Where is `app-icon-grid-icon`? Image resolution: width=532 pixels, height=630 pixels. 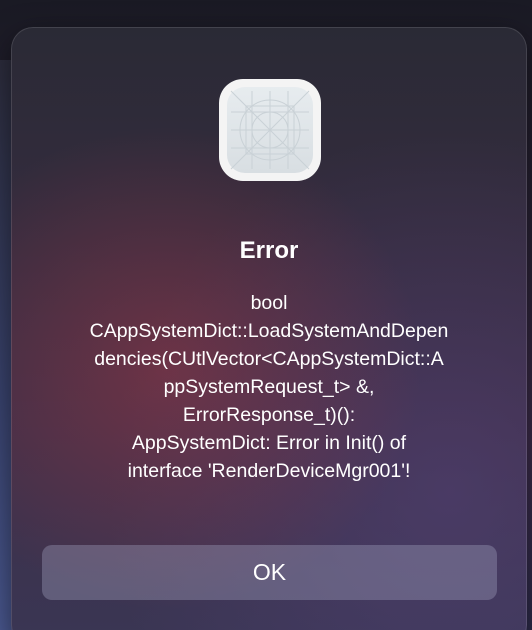
app-icon-grid-icon is located at coordinates (270, 130).